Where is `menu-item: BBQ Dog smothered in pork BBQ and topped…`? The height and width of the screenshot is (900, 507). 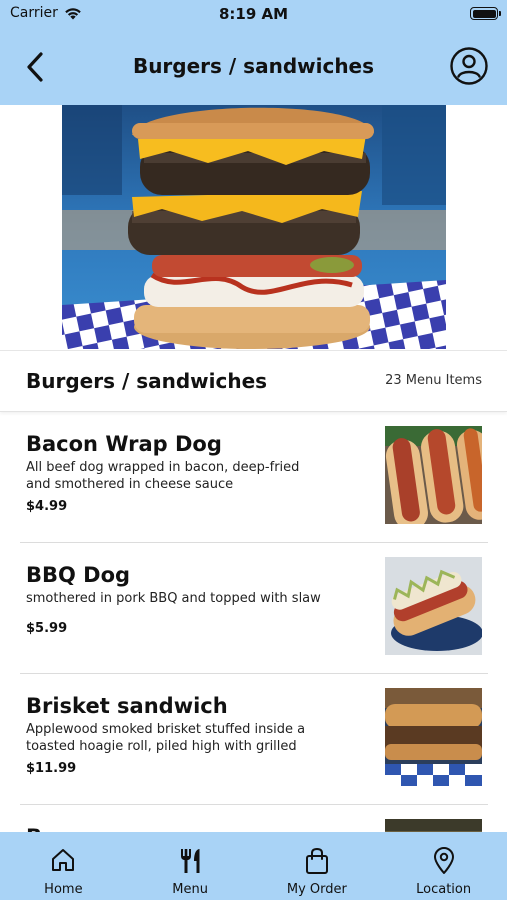 menu-item: BBQ Dog smothered in pork BBQ and topped… is located at coordinates (254, 608).